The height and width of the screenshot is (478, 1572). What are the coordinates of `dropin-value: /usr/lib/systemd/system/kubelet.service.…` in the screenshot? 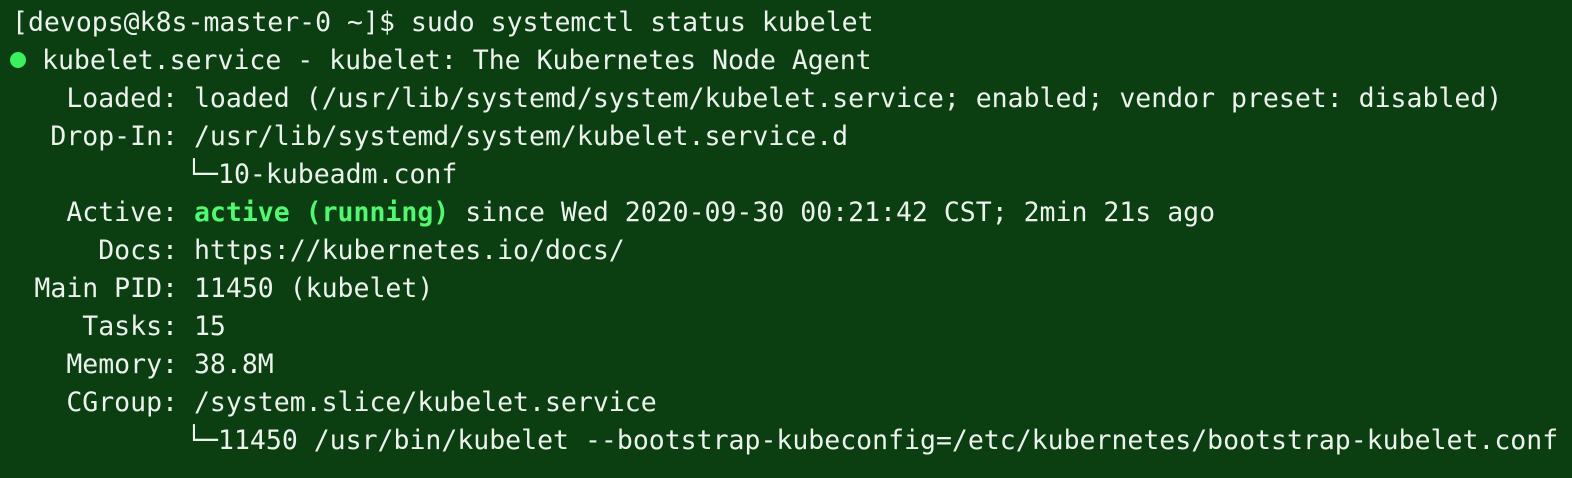 It's located at (521, 136).